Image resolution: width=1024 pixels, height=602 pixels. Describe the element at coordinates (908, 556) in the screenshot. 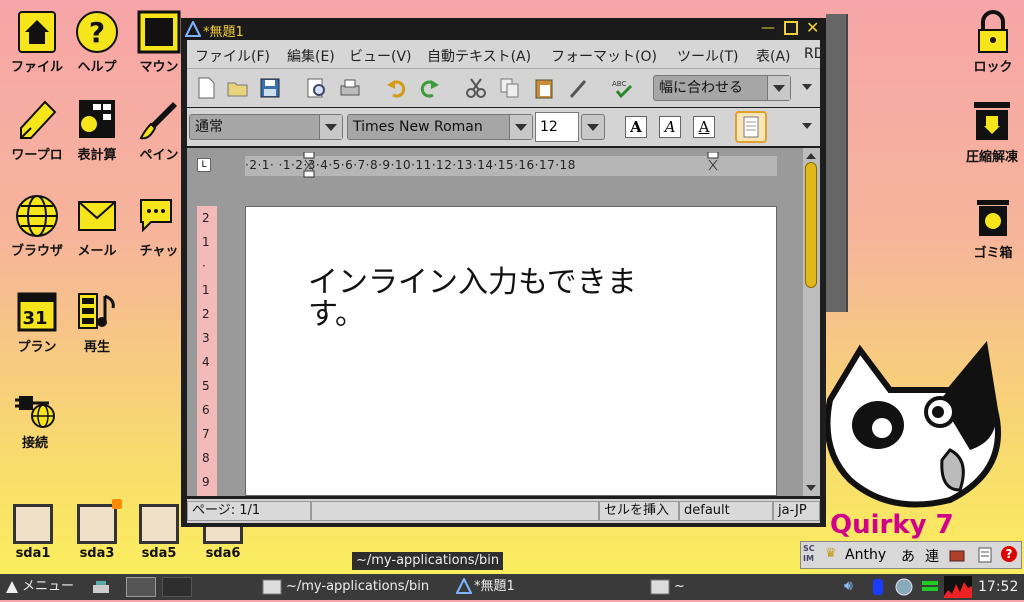

I see `ime-input-mode: あ` at that location.